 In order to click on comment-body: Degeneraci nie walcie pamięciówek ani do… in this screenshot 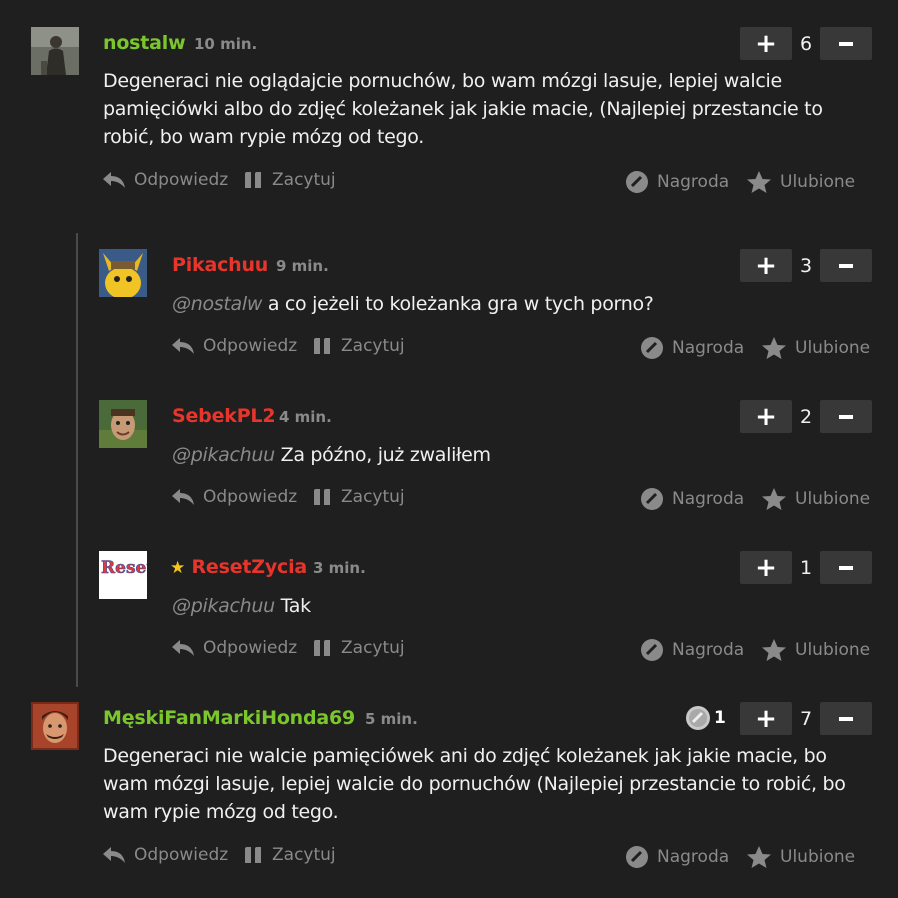, I will do `click(474, 784)`.